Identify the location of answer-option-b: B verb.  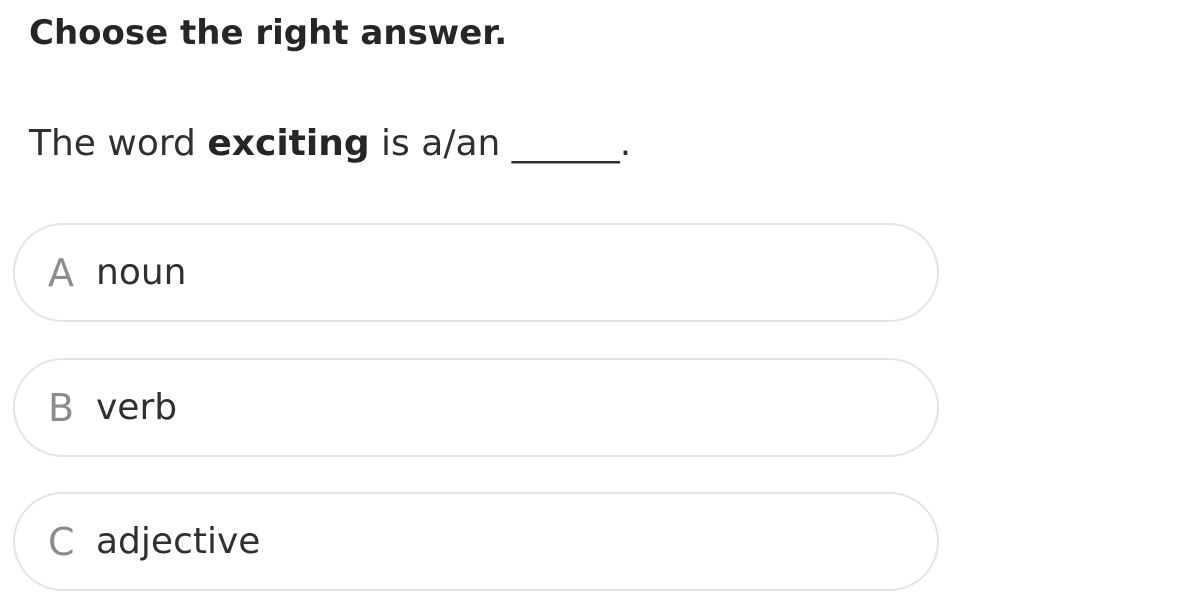
(476, 407).